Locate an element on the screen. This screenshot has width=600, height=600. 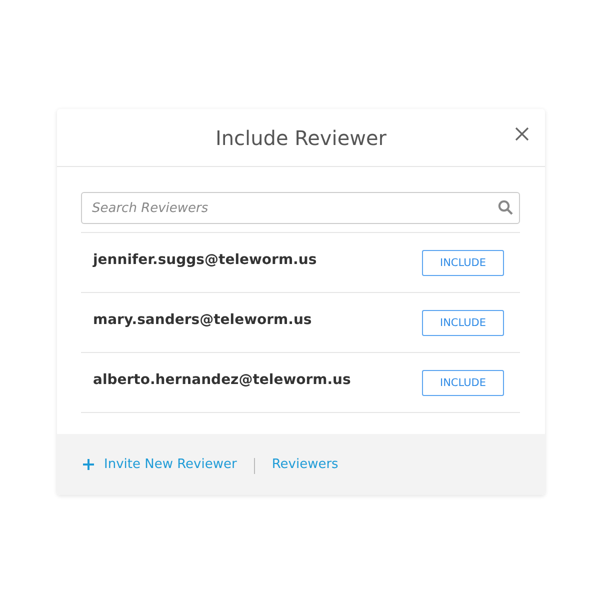
close-icon is located at coordinates (522, 134).